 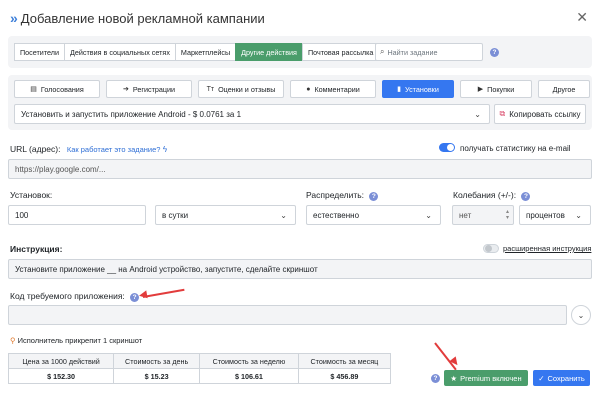 What do you see at coordinates (418, 89) in the screenshot?
I see `category-installs-button: ▮ Установки` at bounding box center [418, 89].